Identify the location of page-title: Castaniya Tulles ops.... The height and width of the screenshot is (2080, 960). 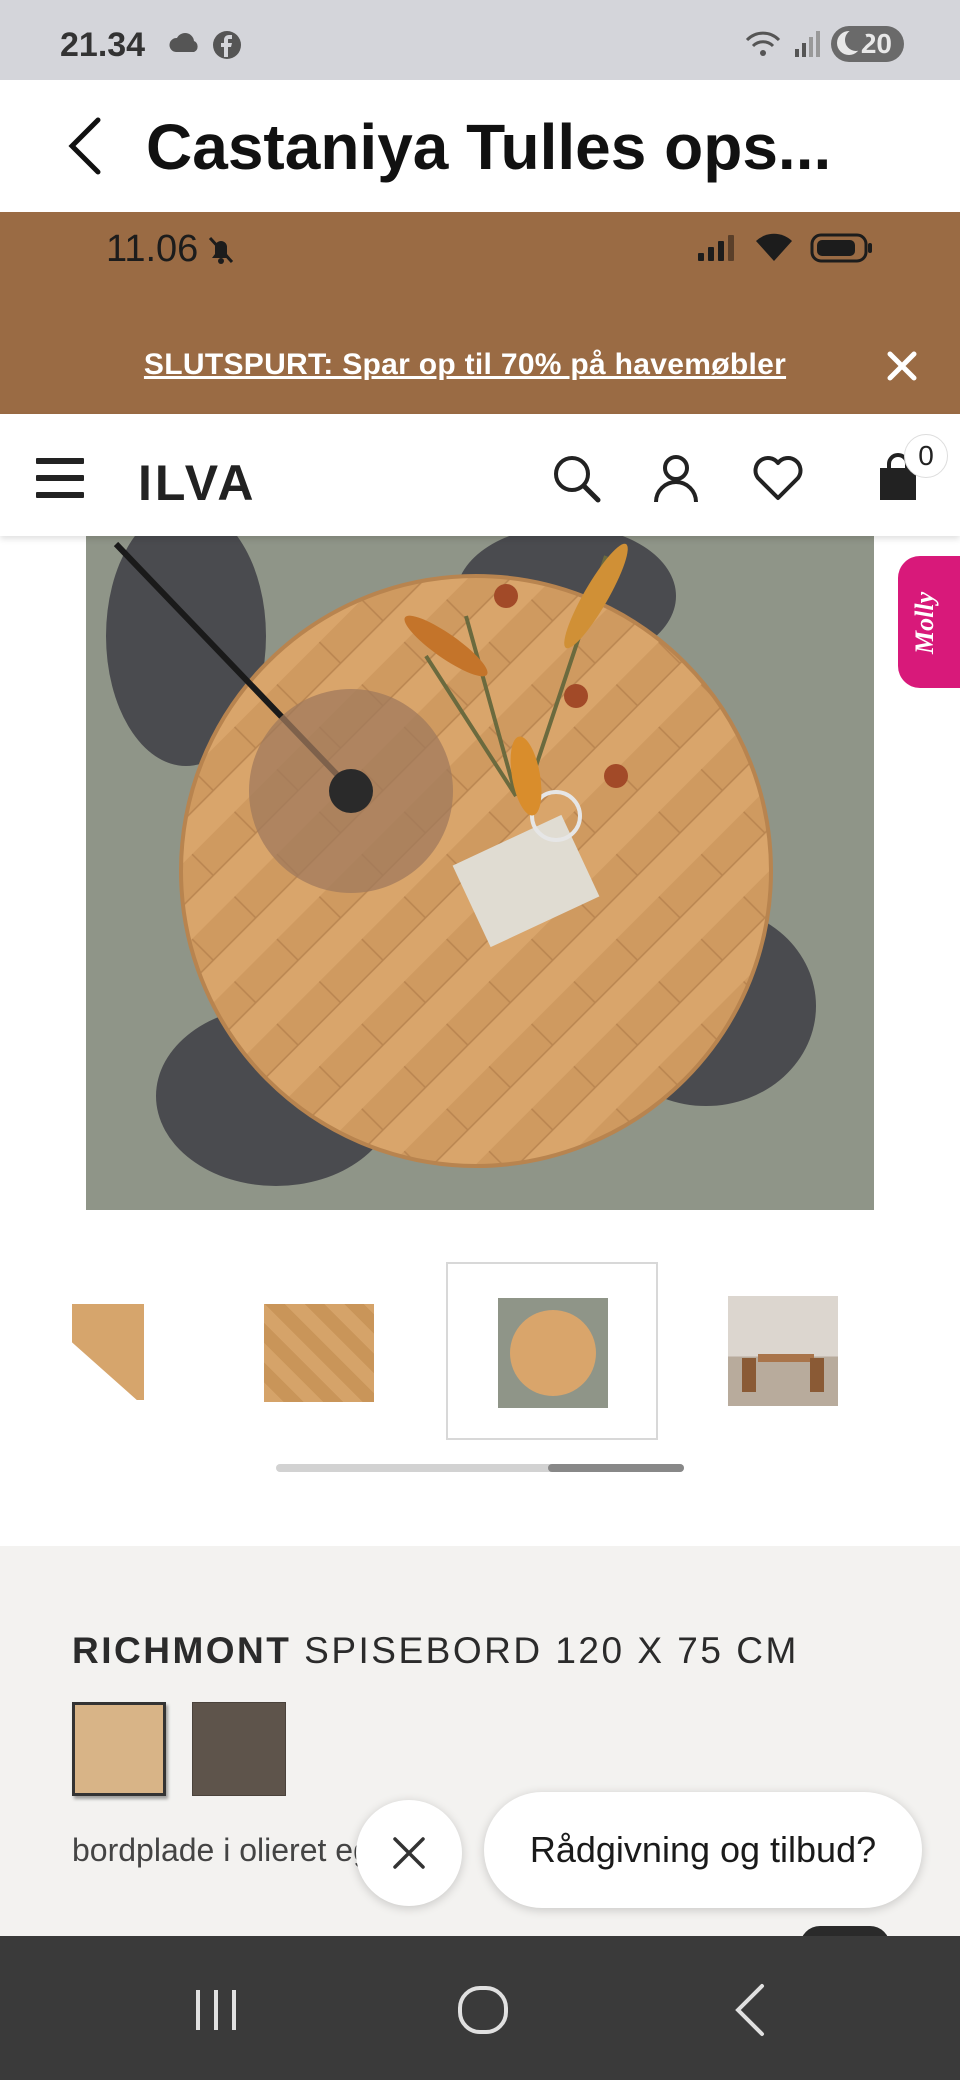
(489, 147).